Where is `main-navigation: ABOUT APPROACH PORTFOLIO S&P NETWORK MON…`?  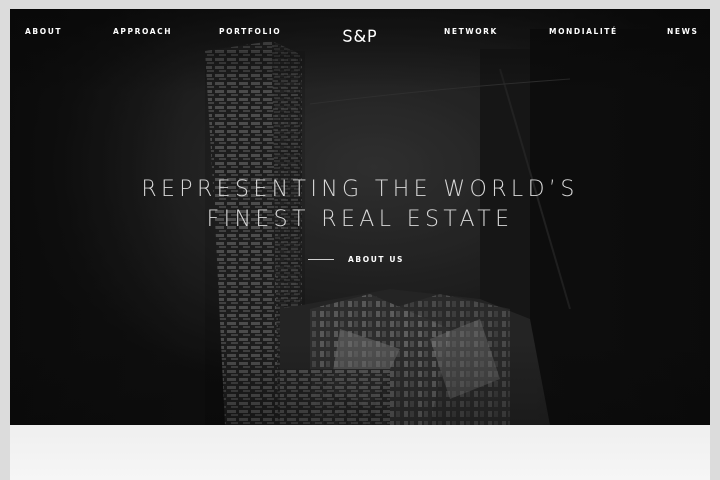
main-navigation: ABOUT APPROACH PORTFOLIO S&P NETWORK MON… is located at coordinates (360, 32).